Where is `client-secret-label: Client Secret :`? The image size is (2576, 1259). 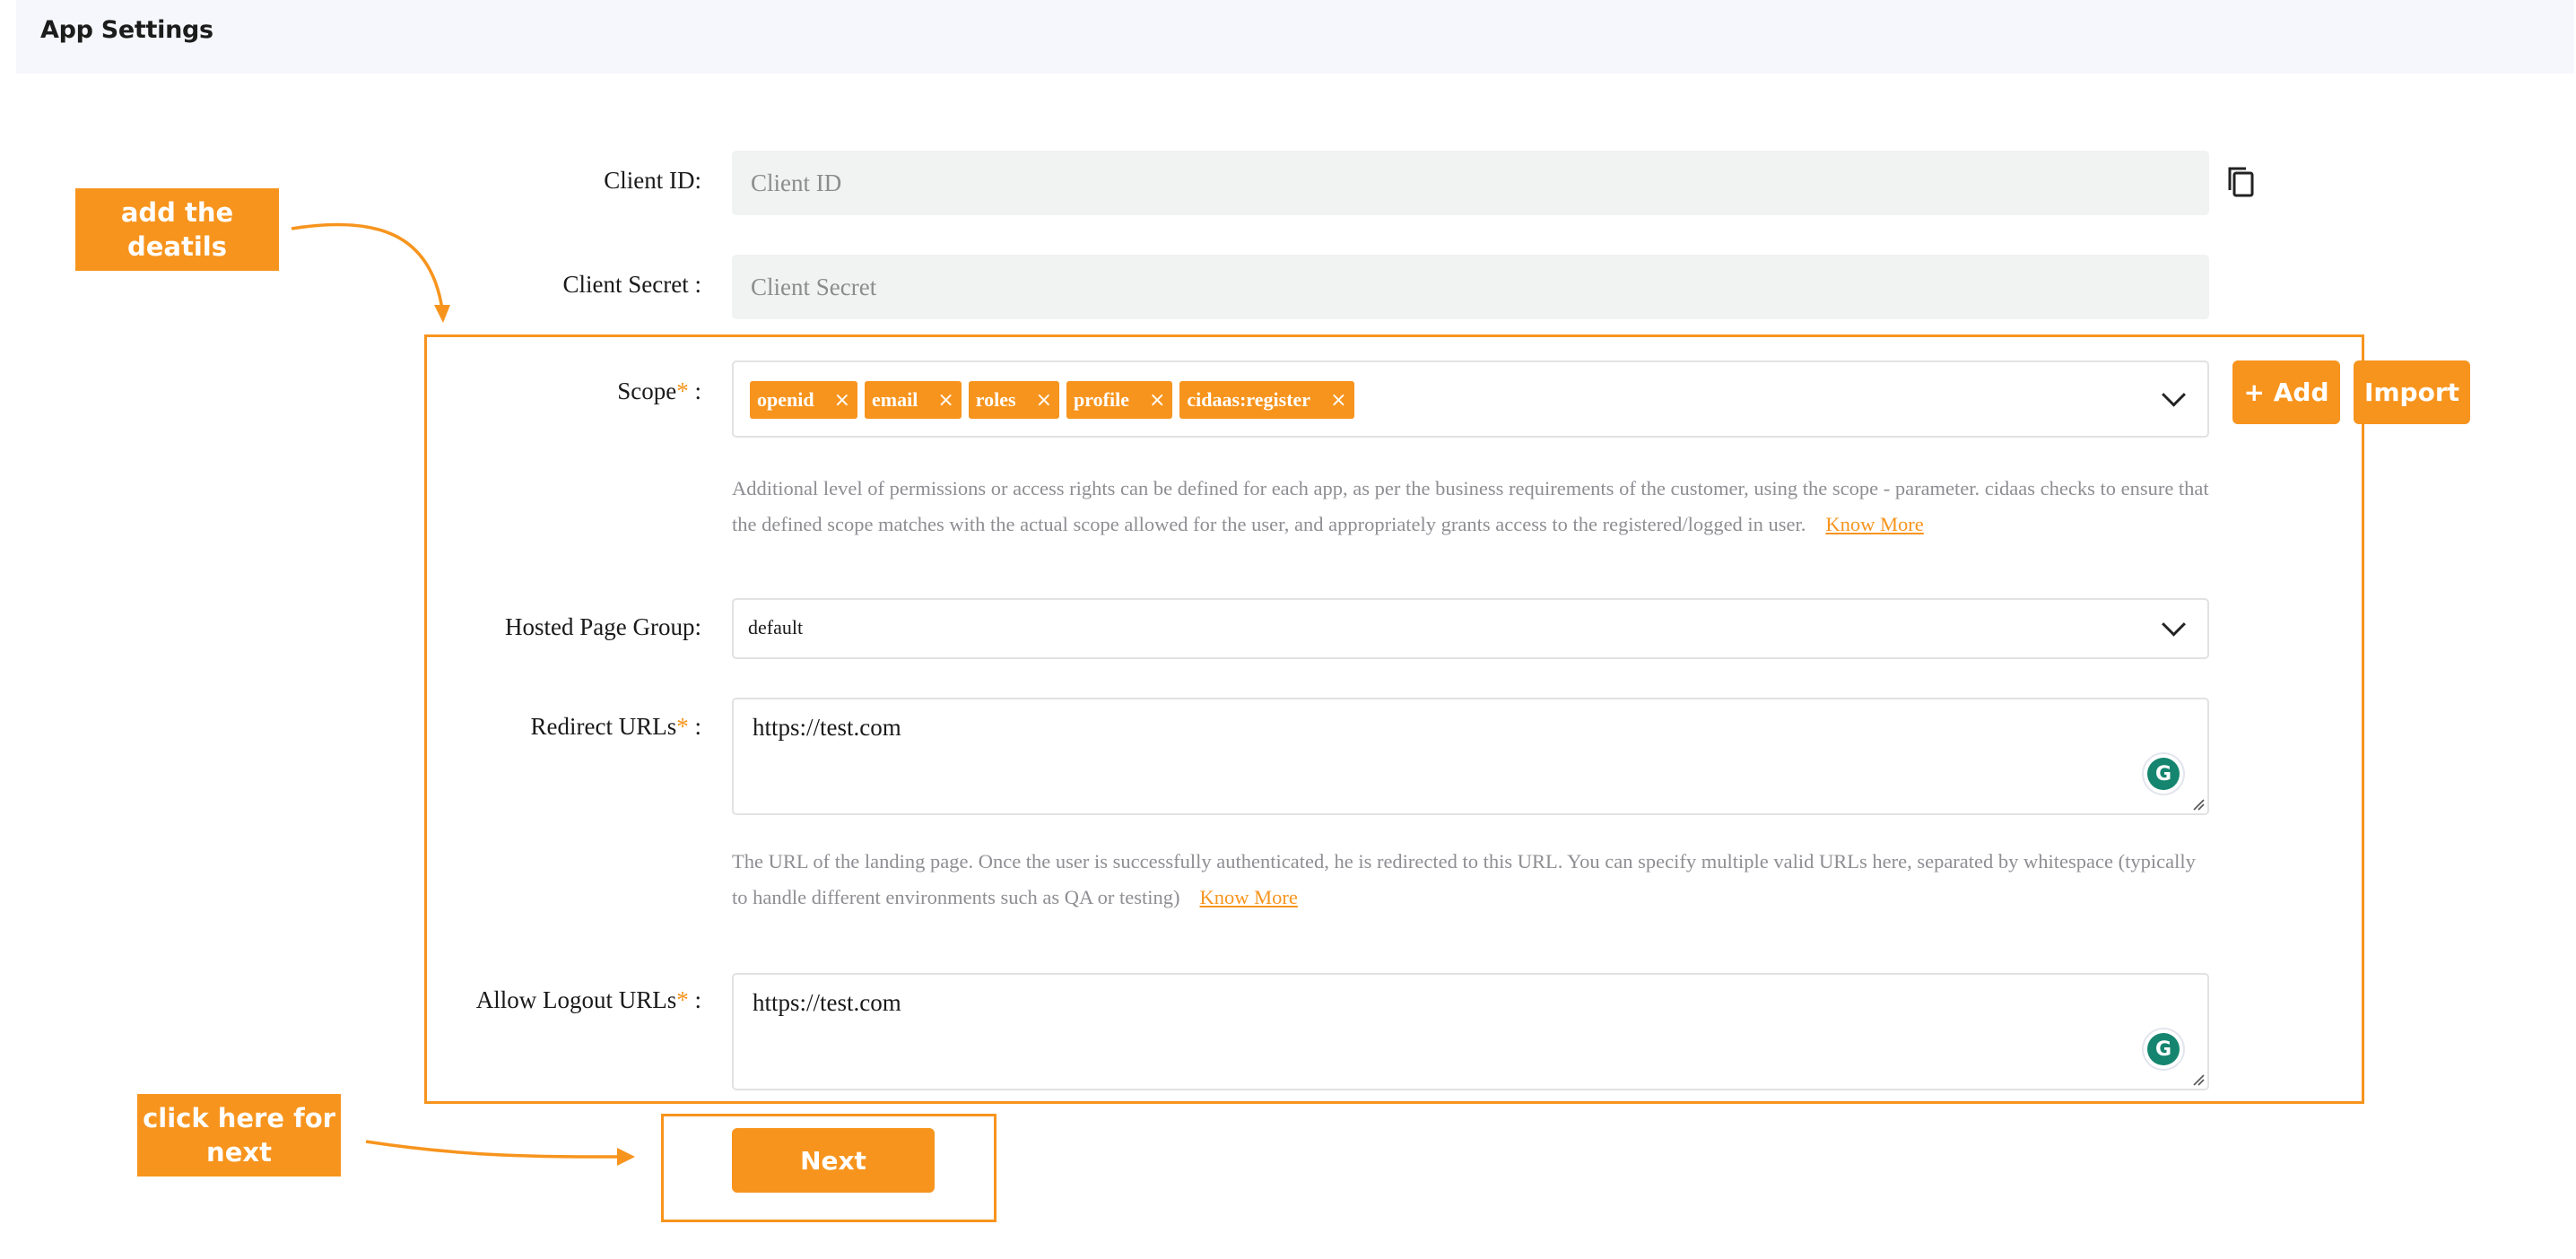
client-secret-label: Client Secret : is located at coordinates (631, 284).